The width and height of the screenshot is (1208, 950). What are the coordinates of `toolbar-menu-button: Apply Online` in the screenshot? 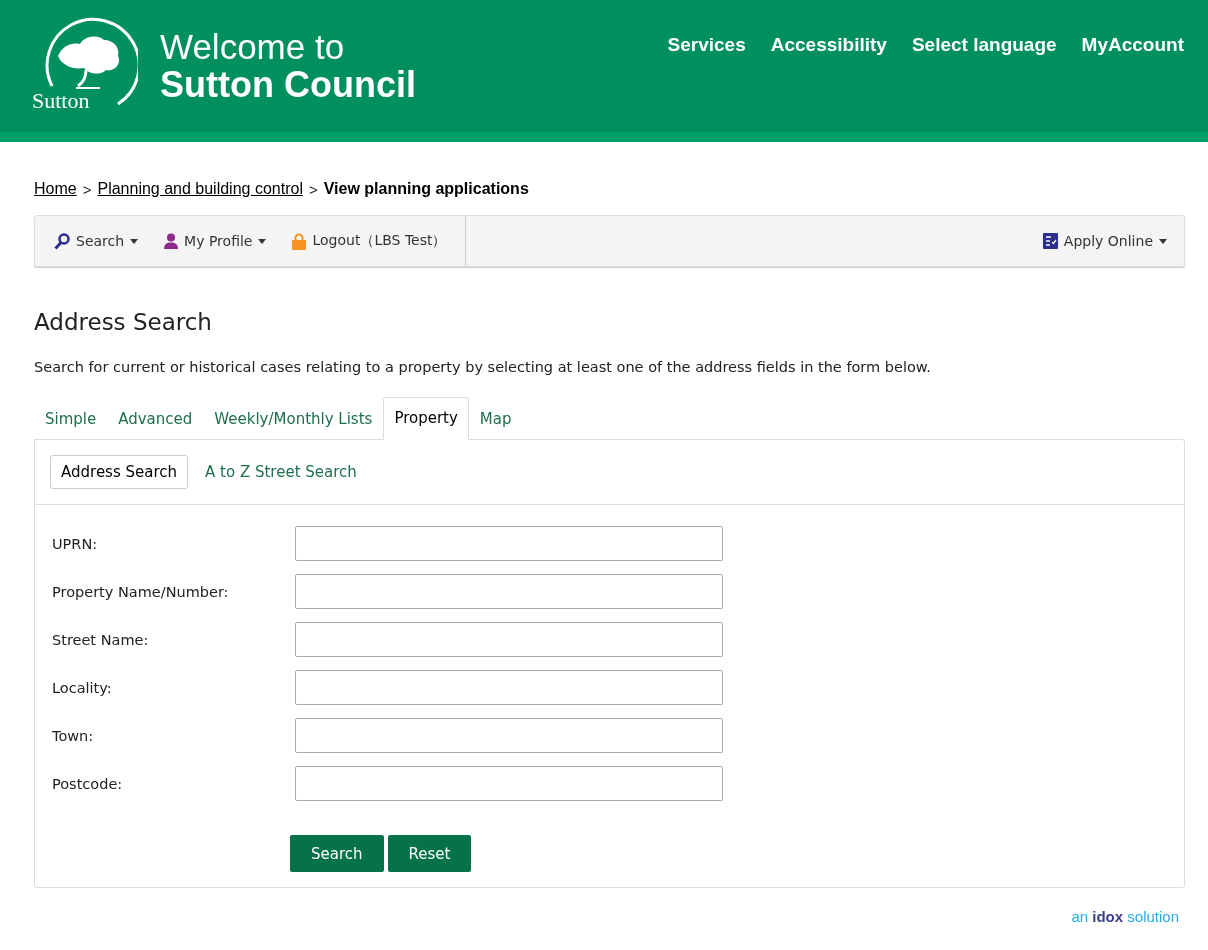 It's located at (1104, 241).